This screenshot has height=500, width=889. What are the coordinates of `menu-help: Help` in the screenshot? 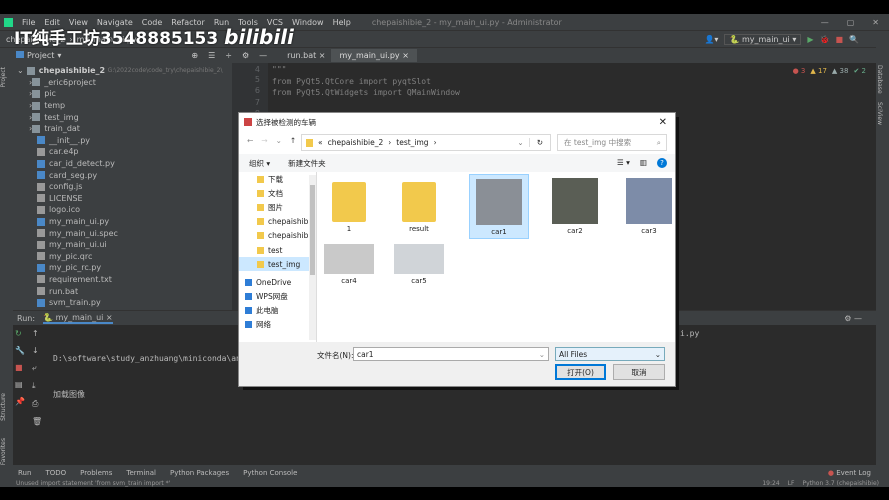 It's located at (342, 22).